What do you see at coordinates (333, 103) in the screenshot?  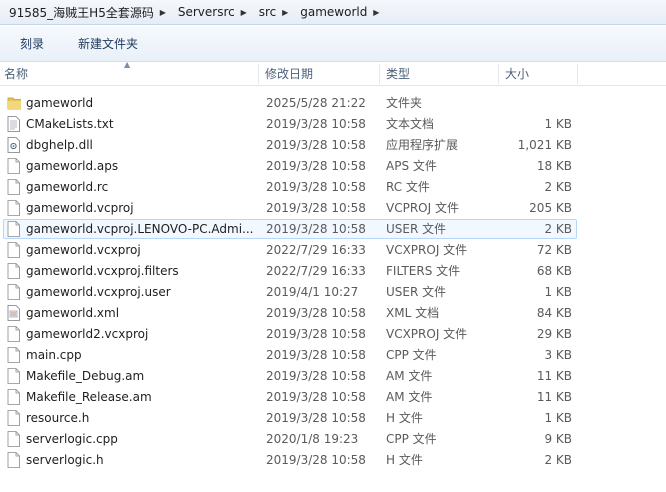 I see `file-row: gameworld 2025/5/28 21:22 文件夹` at bounding box center [333, 103].